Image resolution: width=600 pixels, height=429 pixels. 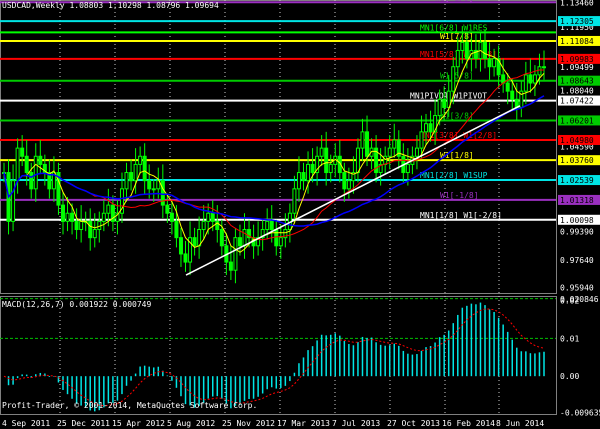 What do you see at coordinates (83, 423) in the screenshot?
I see `time-axis-label: 25 Dec 2011` at bounding box center [83, 423].